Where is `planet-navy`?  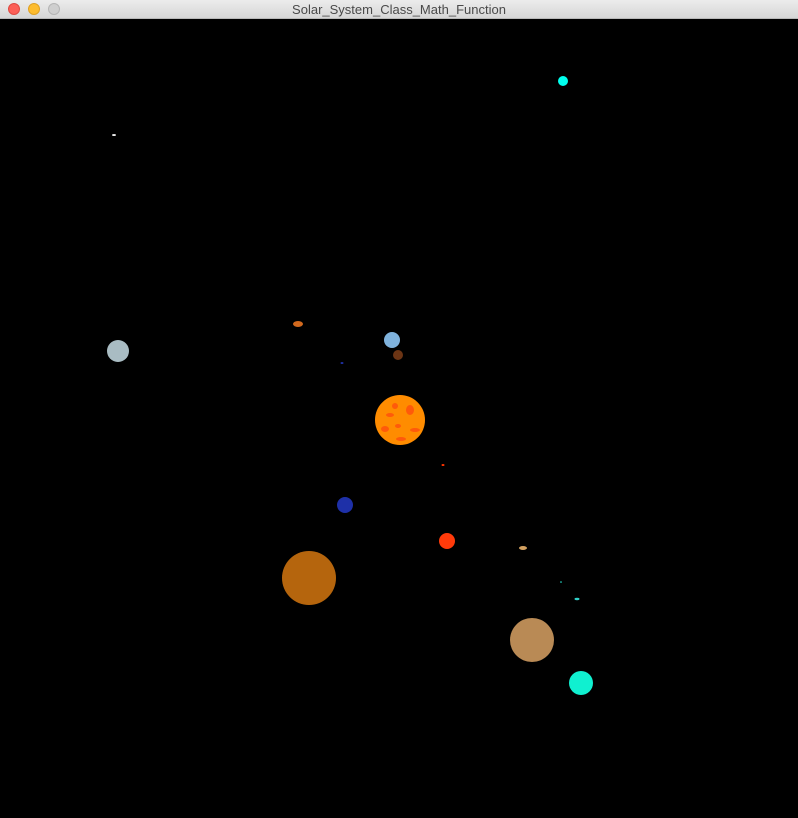
planet-navy is located at coordinates (345, 505).